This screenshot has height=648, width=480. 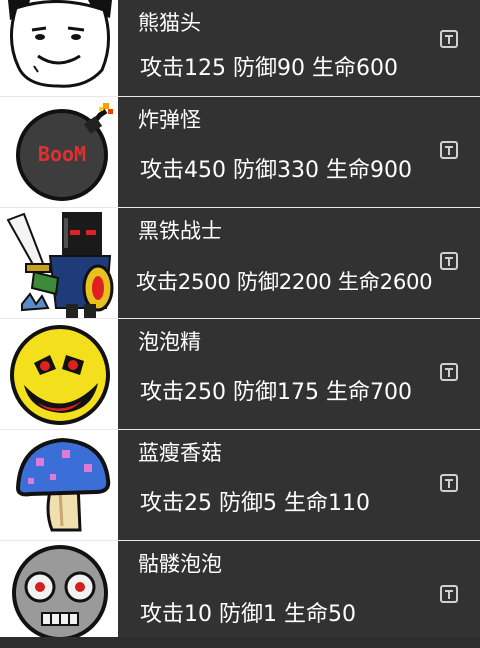 I want to click on monster-row-skull-bubble: 骷髅泡泡 攻击10 防御1 生命50, so click(x=240, y=589).